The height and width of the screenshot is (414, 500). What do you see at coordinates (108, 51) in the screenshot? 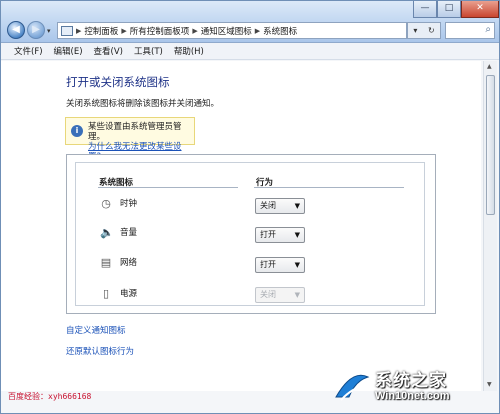
I see `menu-view: 查看(V)` at bounding box center [108, 51].